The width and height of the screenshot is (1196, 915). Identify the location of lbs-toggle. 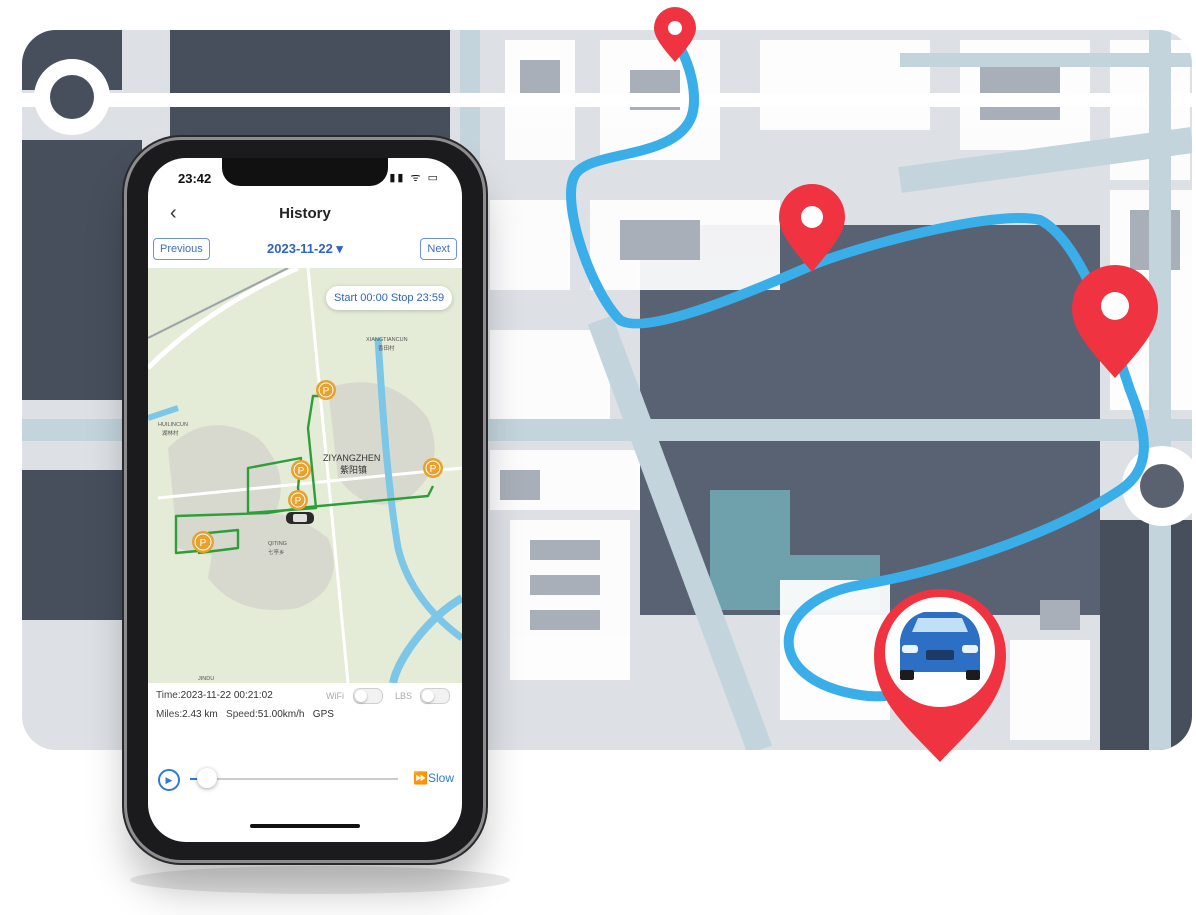
(435, 696).